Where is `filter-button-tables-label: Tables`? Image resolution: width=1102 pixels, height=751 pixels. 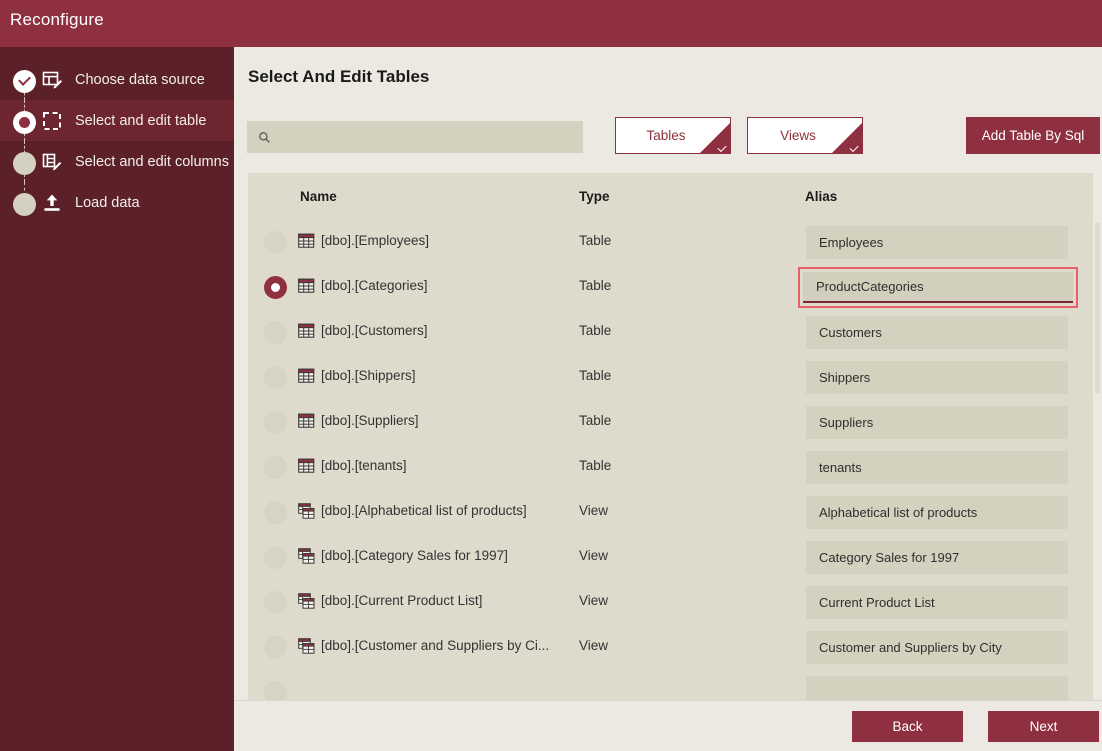 filter-button-tables-label: Tables is located at coordinates (666, 135).